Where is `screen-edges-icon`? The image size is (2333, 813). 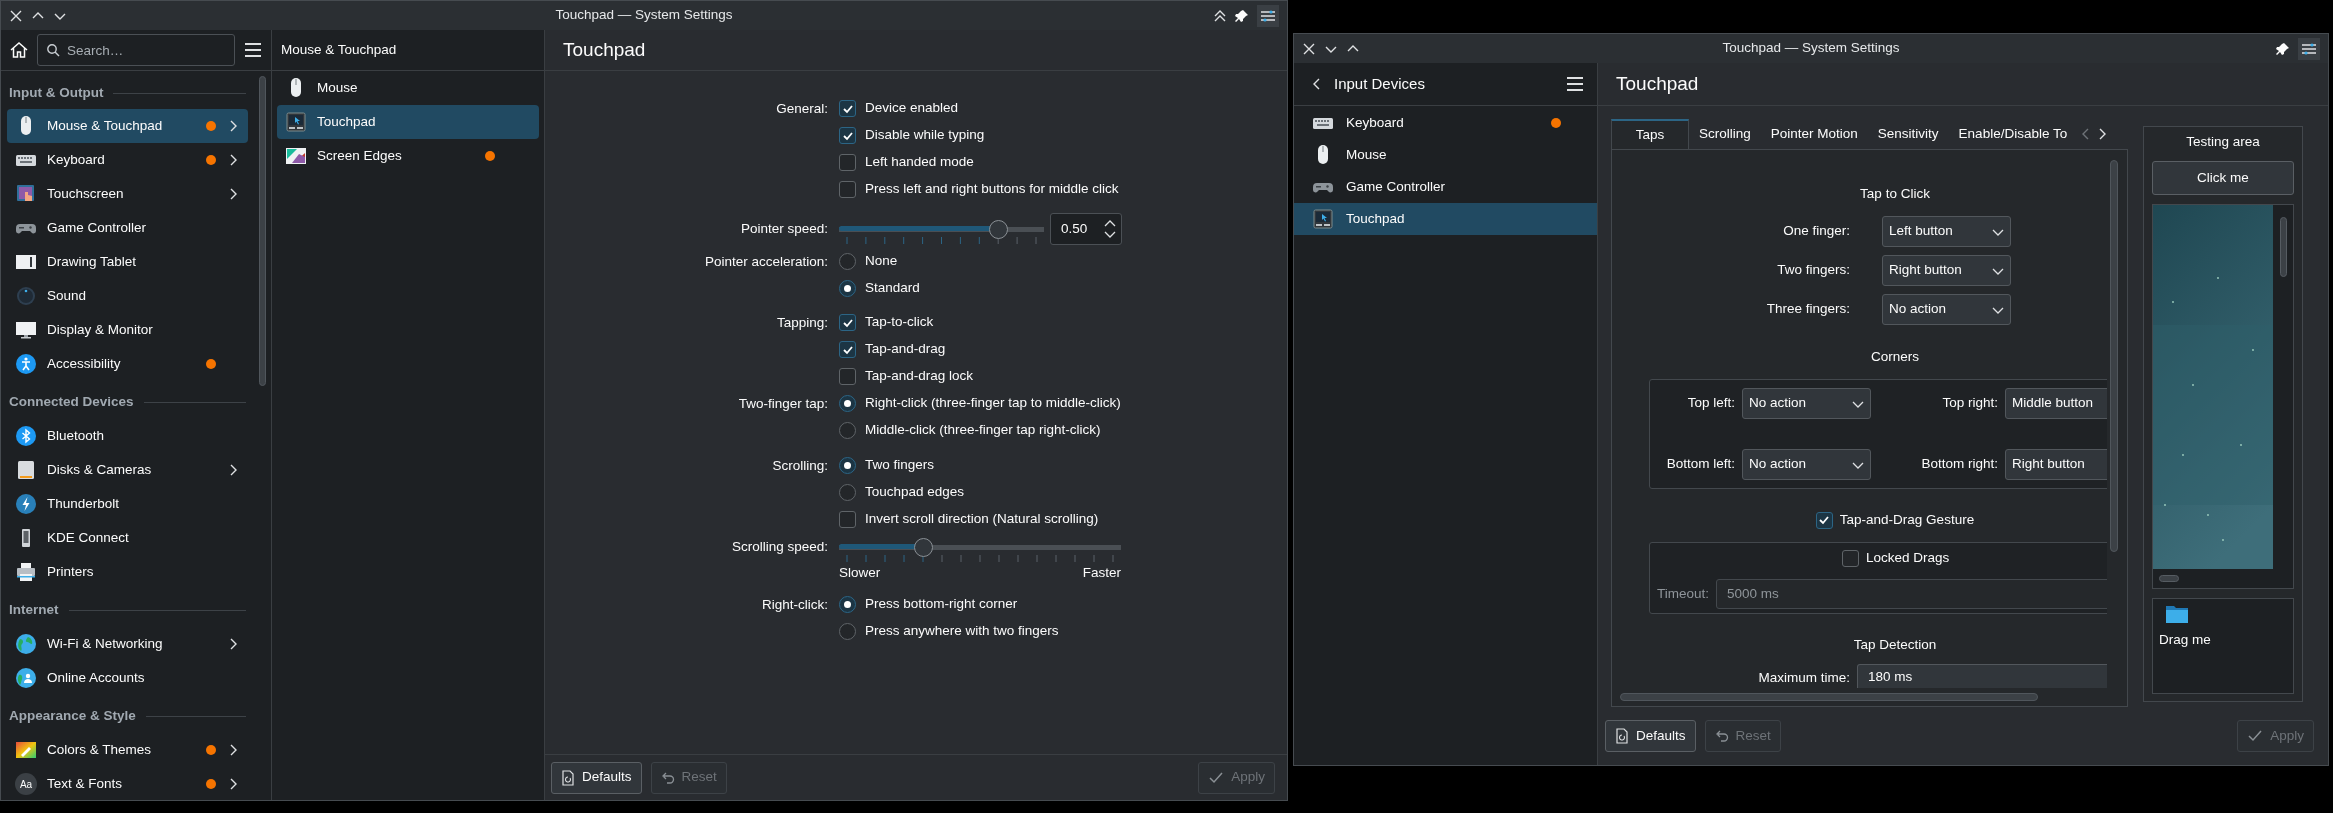 screen-edges-icon is located at coordinates (296, 156).